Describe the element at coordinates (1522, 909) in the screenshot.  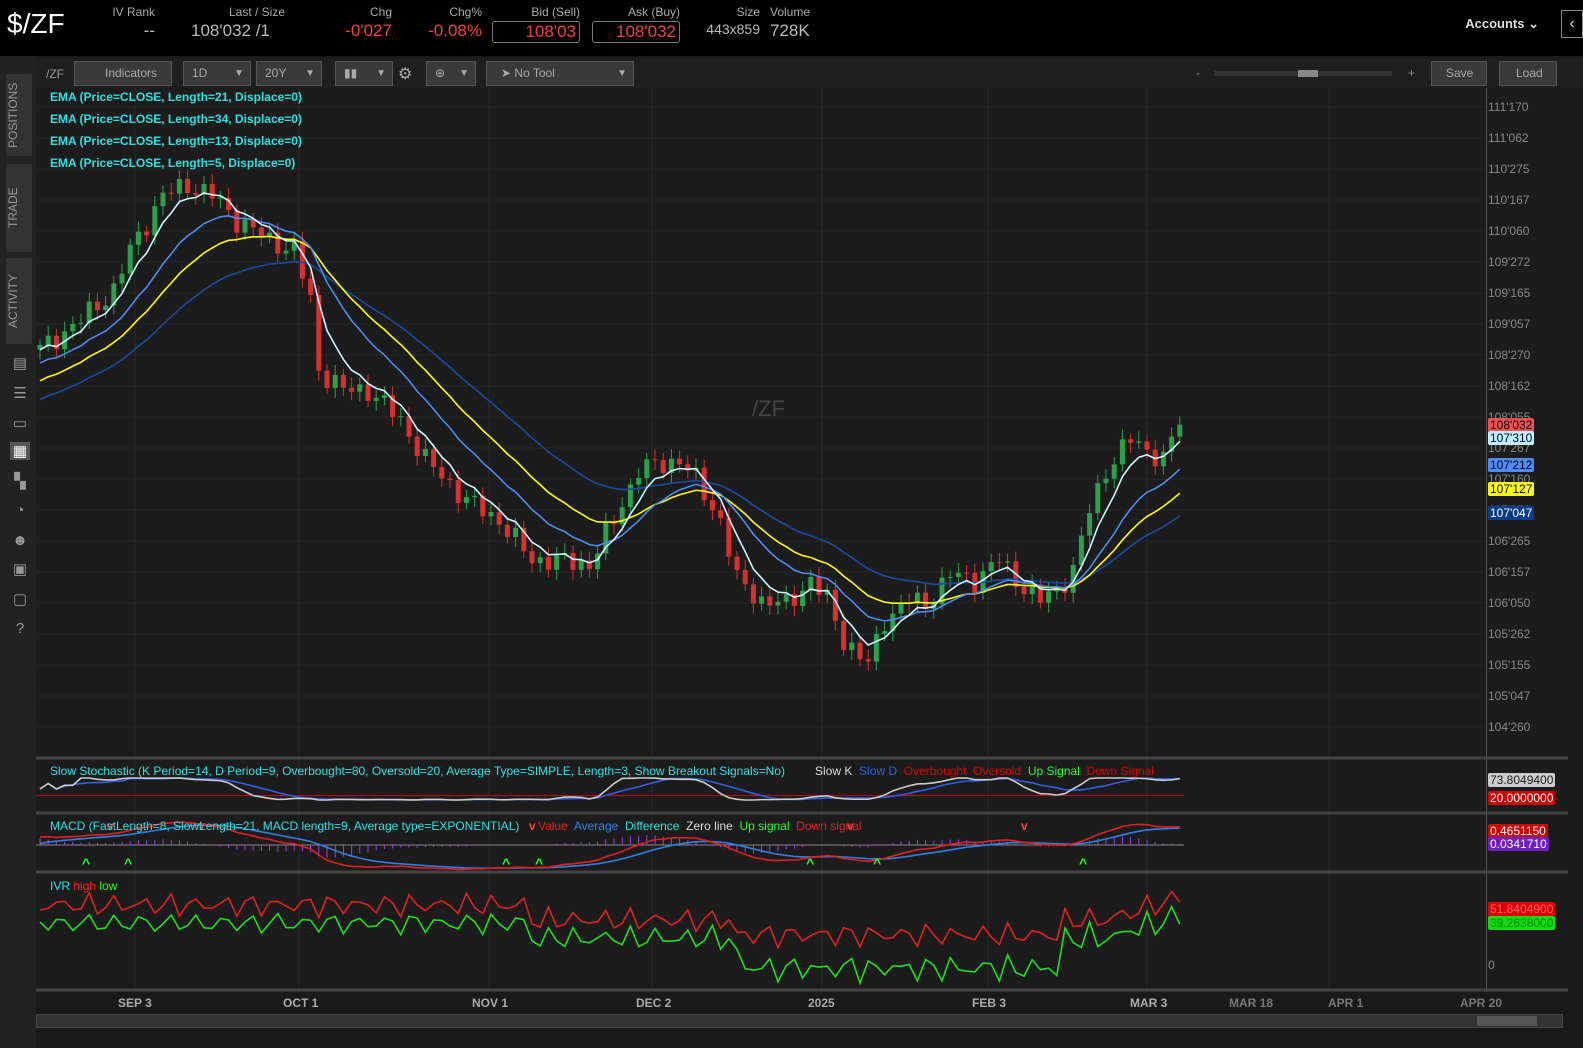
I see `ivr-high-tag: 51.8404900` at that location.